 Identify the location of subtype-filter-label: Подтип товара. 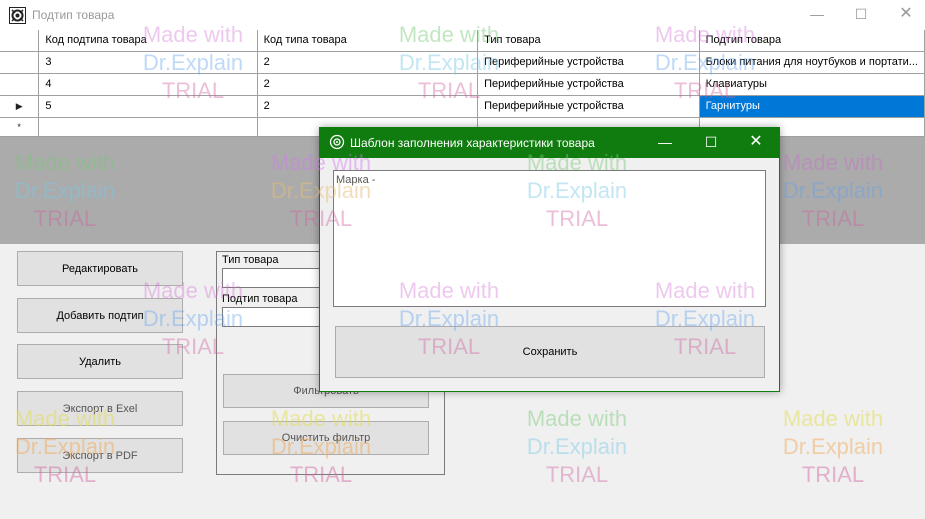
(260, 299).